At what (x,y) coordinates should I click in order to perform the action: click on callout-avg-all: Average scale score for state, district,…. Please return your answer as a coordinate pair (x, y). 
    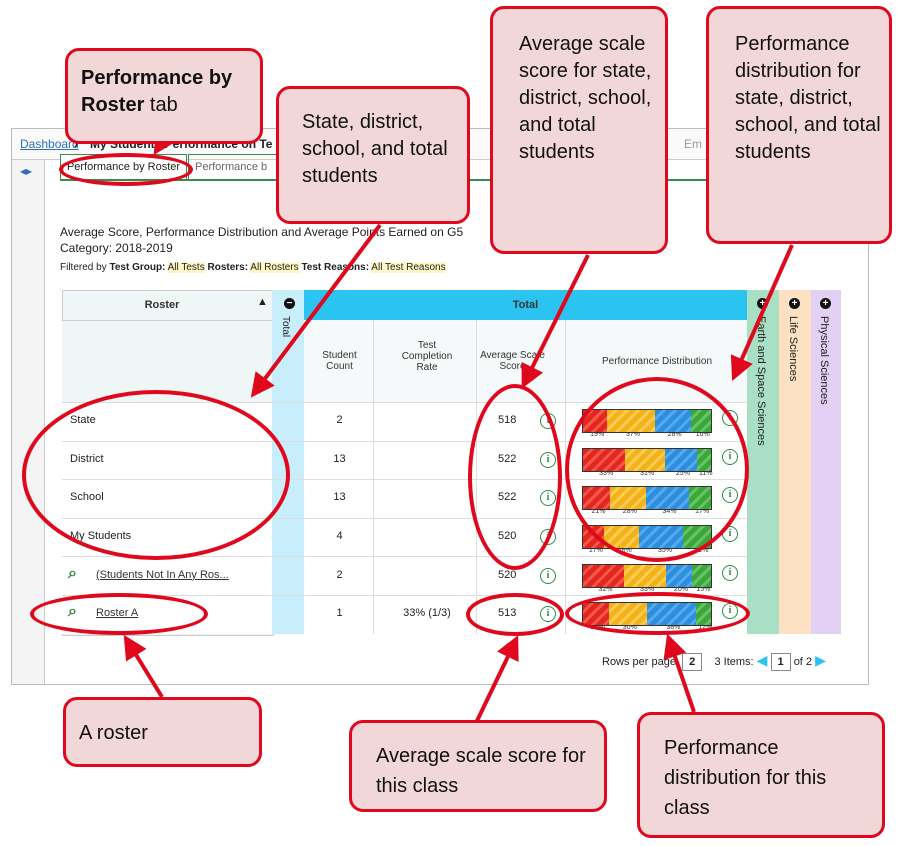
    Looking at the image, I should click on (579, 130).